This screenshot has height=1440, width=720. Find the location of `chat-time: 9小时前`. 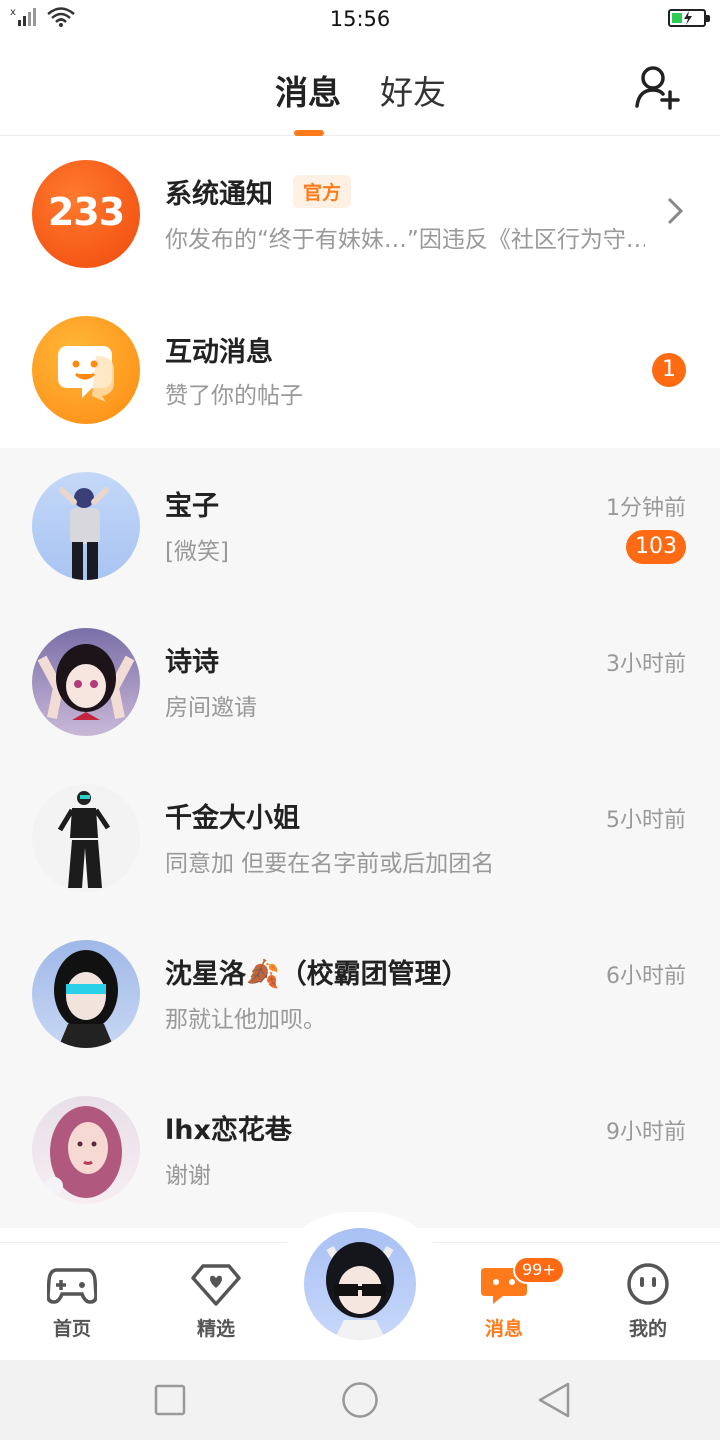

chat-time: 9小时前 is located at coordinates (646, 1132).